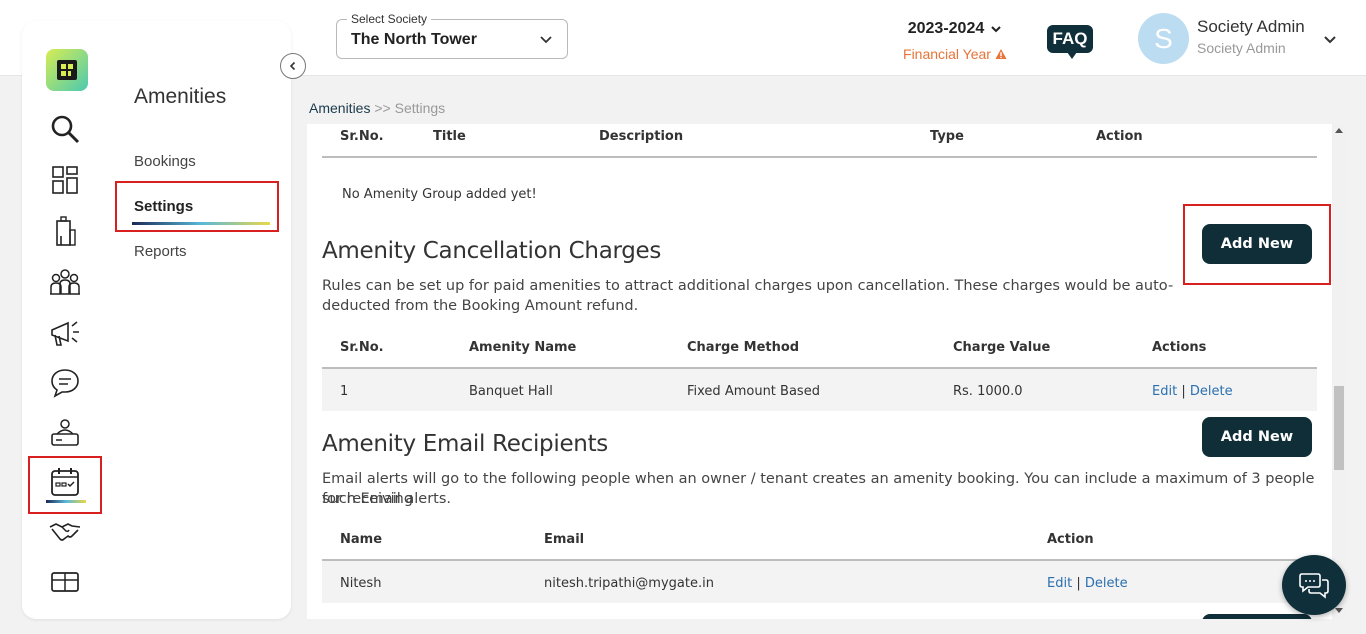  I want to click on breadcrumb-root: Amenities, so click(339, 108).